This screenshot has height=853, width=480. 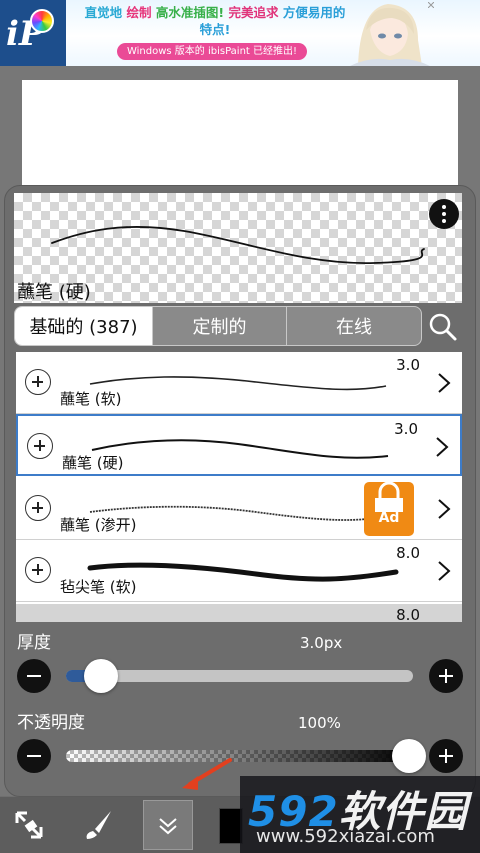 I want to click on ad-text-4: 完美追求, so click(x=253, y=12).